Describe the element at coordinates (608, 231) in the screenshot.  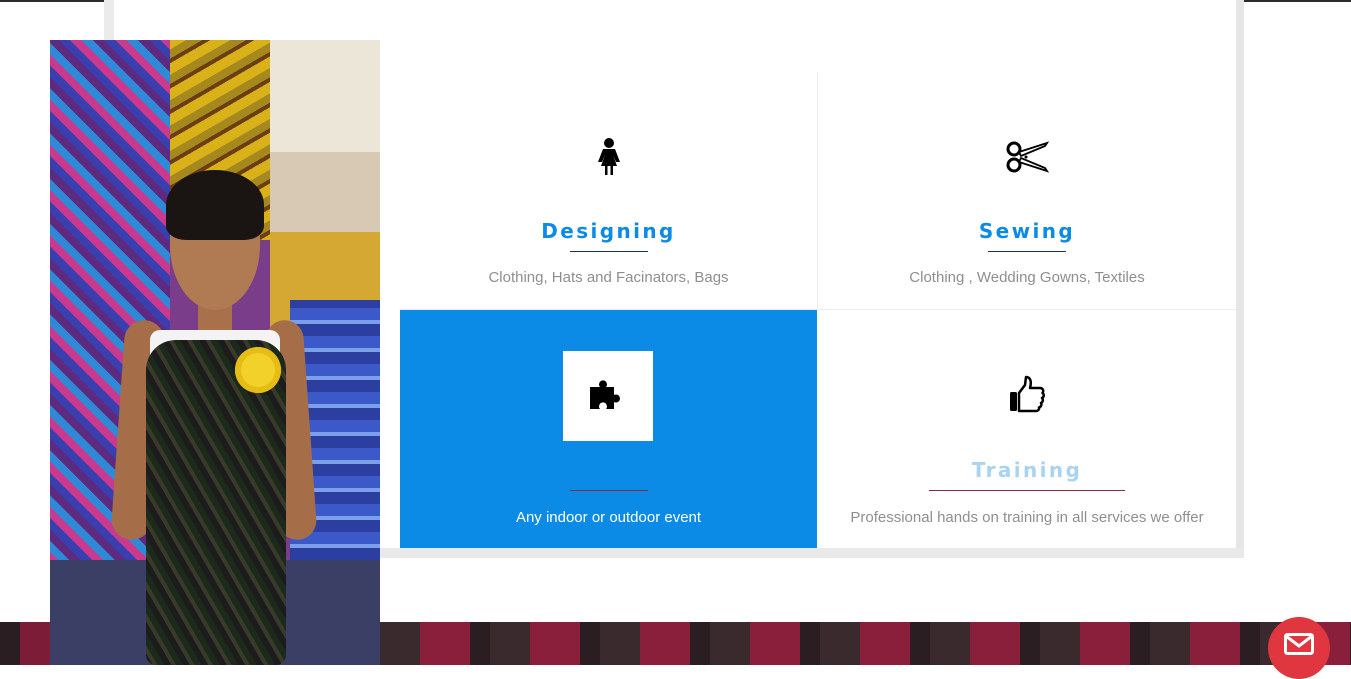
I see `service-title: Designing` at that location.